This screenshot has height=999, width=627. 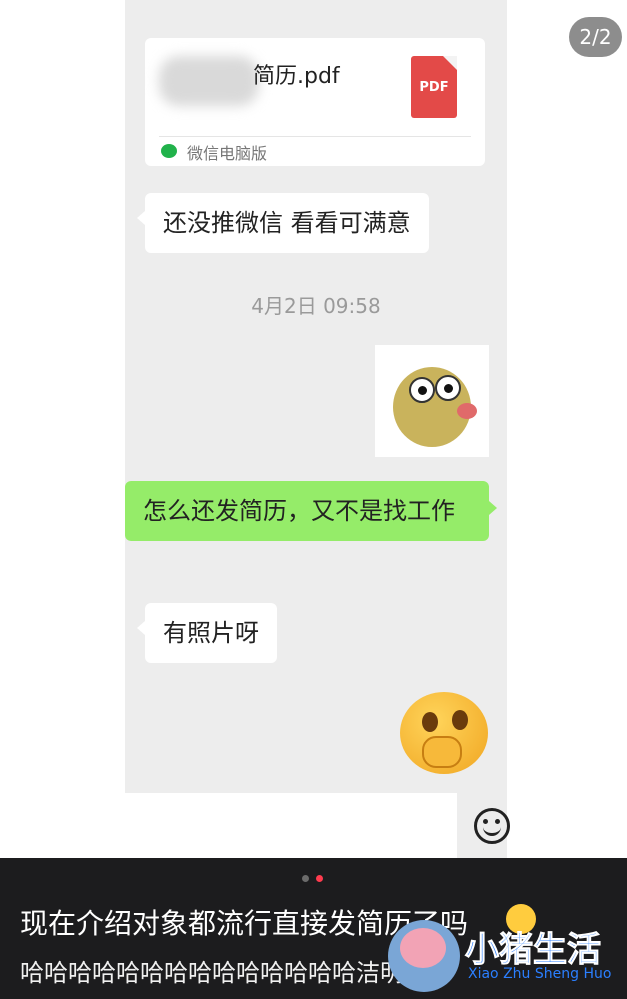 What do you see at coordinates (207, 633) in the screenshot?
I see `message-bubble-left: 有照片呀` at bounding box center [207, 633].